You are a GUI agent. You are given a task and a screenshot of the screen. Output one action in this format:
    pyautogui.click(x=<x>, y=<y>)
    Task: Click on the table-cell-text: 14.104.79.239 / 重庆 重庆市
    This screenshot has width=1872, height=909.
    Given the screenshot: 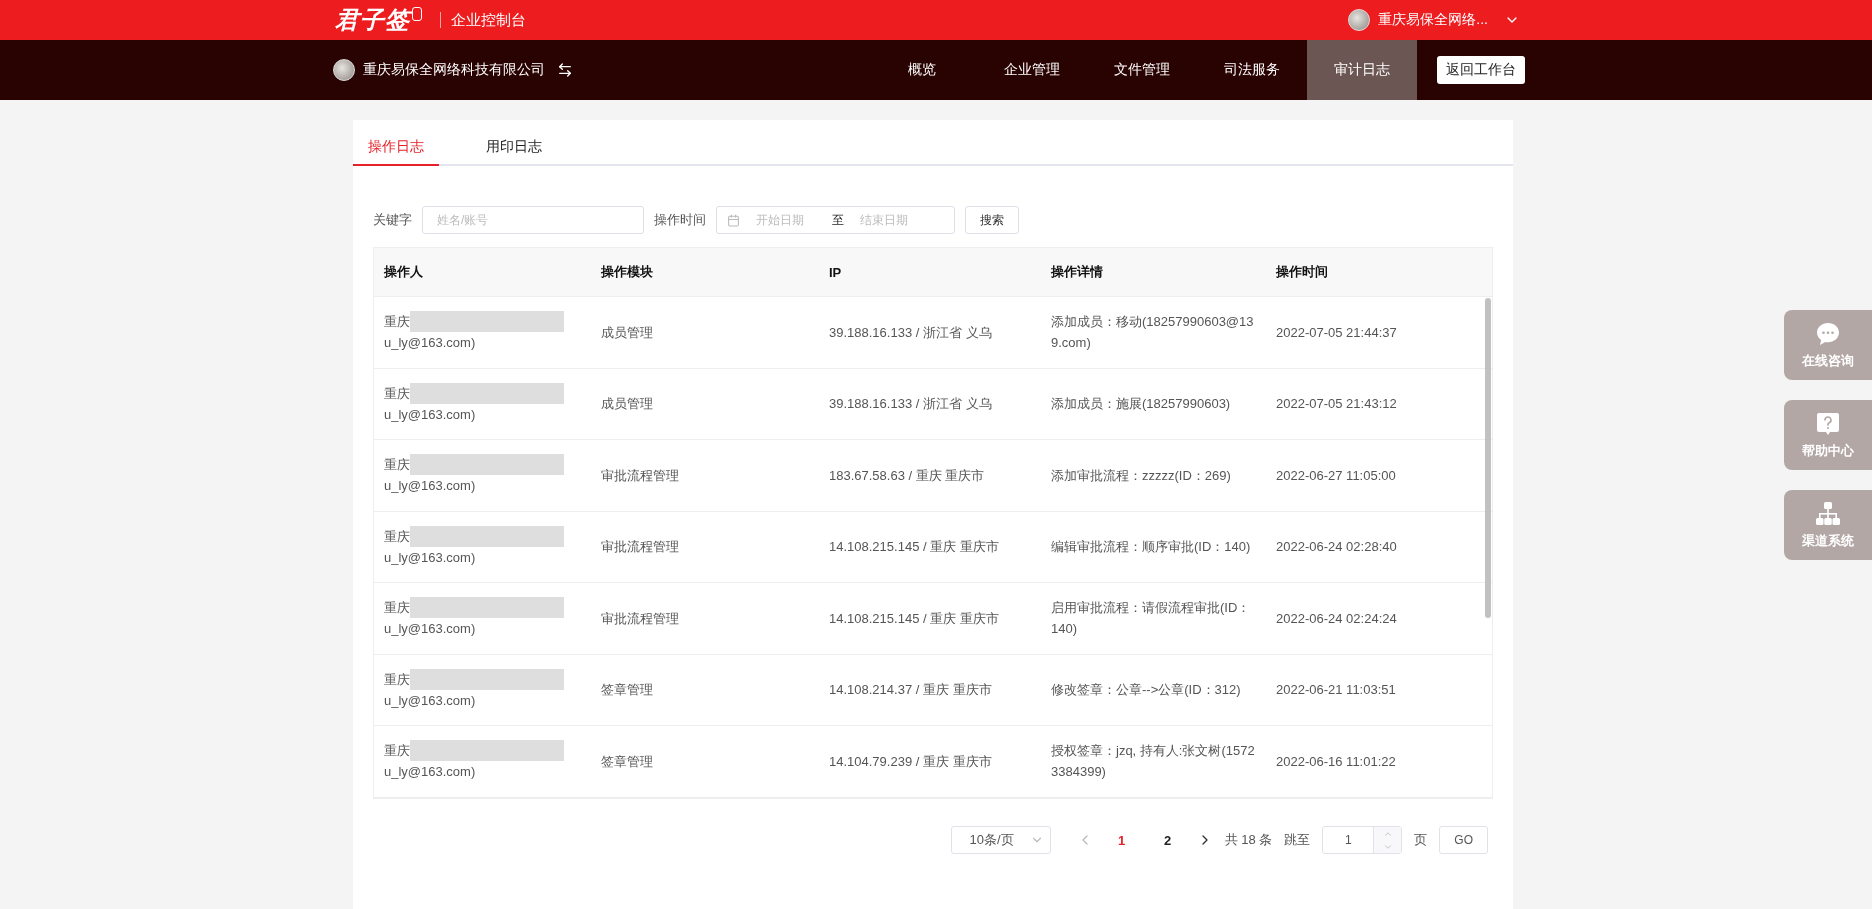 What is the action you would take?
    pyautogui.click(x=910, y=761)
    